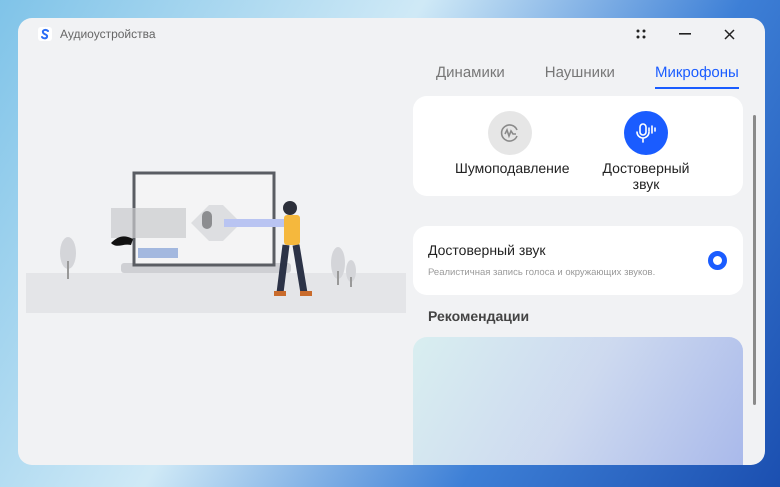  What do you see at coordinates (542, 273) in the screenshot?
I see `option-description: Реалистичная запись голоса и окружающих звуков.` at bounding box center [542, 273].